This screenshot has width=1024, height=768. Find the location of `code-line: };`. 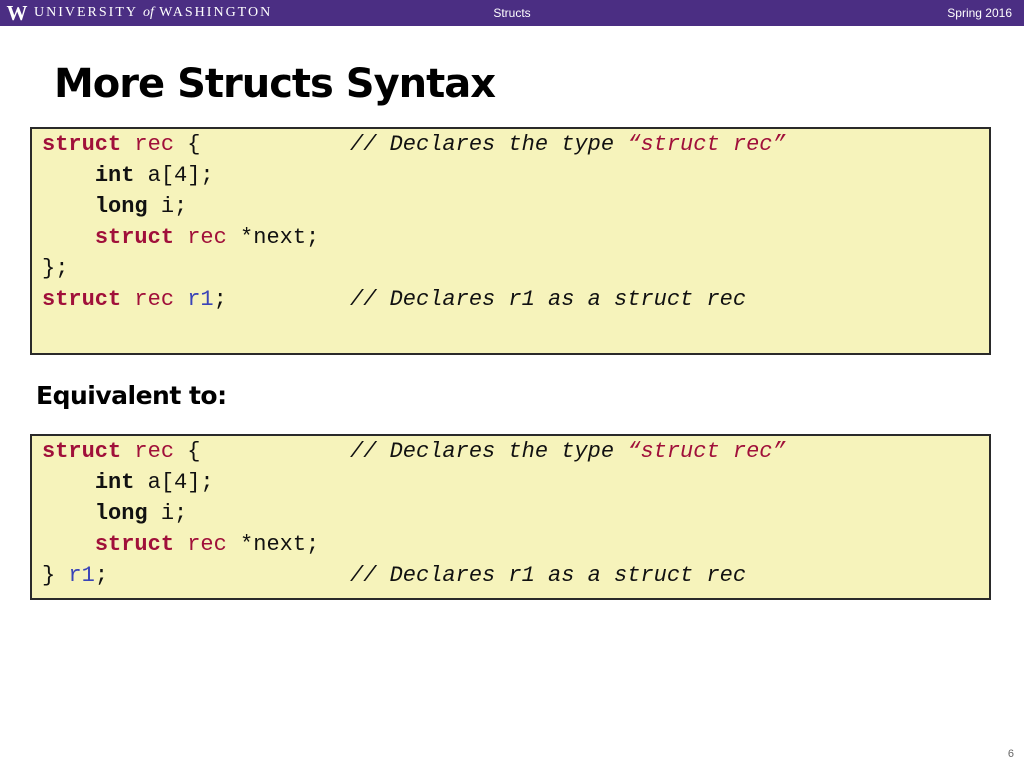

code-line: }; is located at coordinates (55, 269).